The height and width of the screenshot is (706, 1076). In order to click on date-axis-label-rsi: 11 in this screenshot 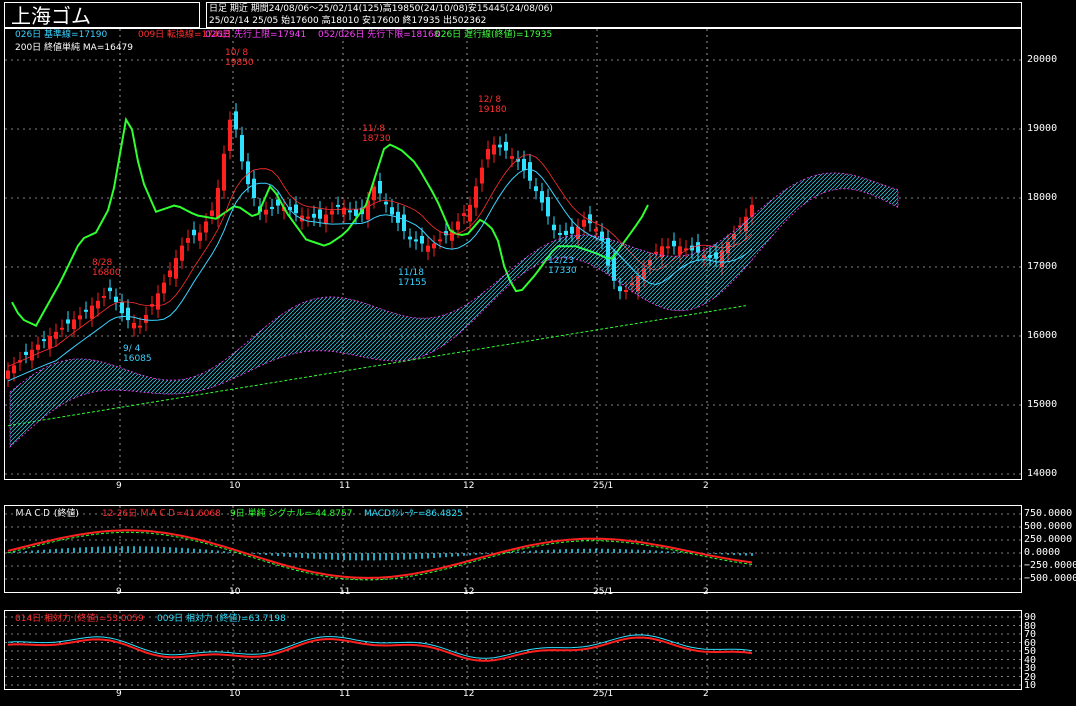, I will do `click(345, 694)`.